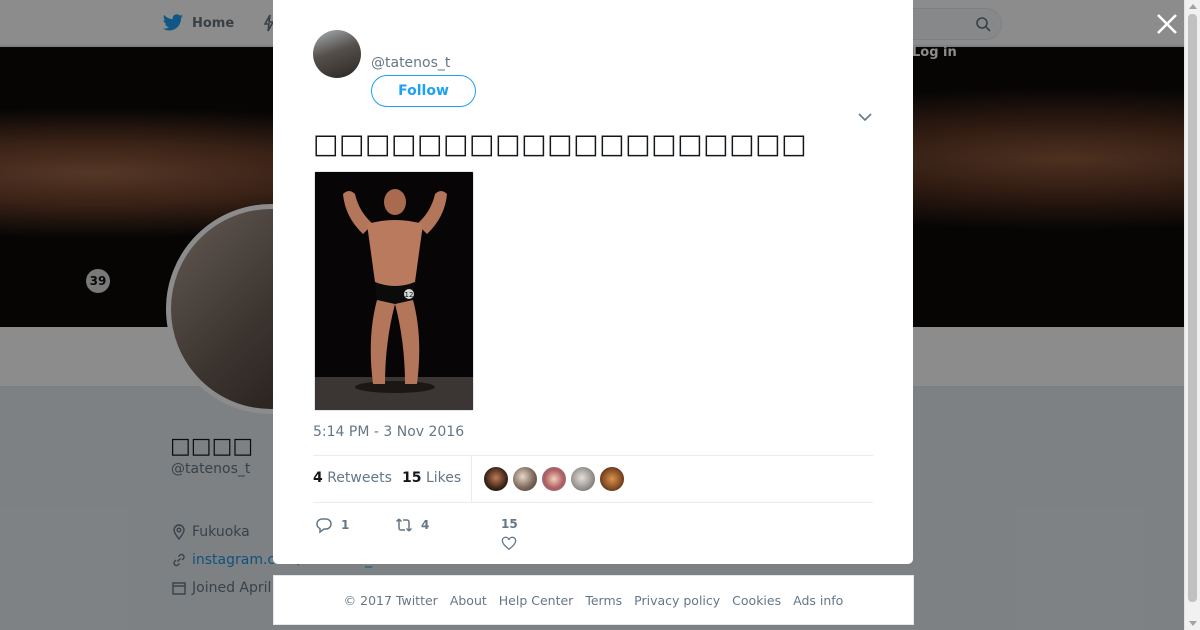 This screenshot has width=1200, height=630. Describe the element at coordinates (593, 534) in the screenshot. I see `tweet-actions: 1 4 15` at that location.